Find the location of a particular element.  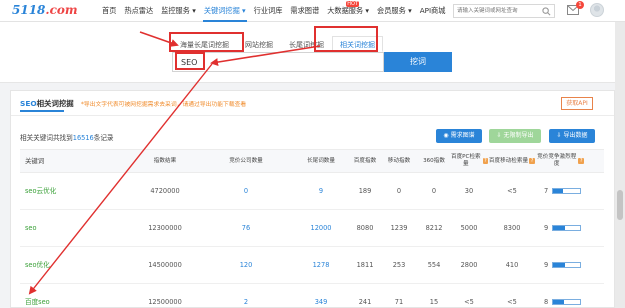

column-header-index: 指数结果 is located at coordinates (165, 161).